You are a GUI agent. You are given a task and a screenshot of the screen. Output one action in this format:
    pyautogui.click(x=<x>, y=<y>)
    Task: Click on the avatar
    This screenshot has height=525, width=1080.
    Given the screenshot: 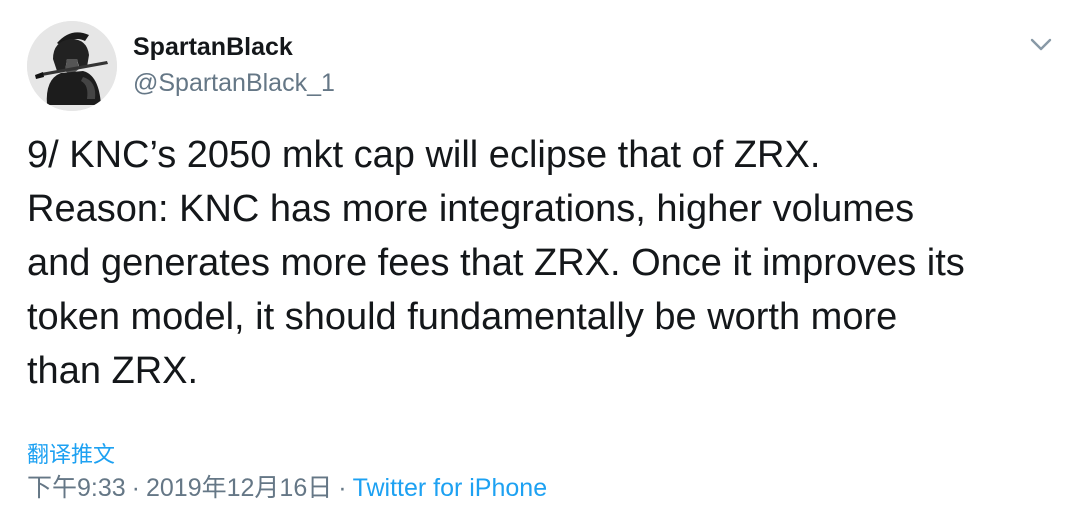 What is the action you would take?
    pyautogui.click(x=72, y=66)
    